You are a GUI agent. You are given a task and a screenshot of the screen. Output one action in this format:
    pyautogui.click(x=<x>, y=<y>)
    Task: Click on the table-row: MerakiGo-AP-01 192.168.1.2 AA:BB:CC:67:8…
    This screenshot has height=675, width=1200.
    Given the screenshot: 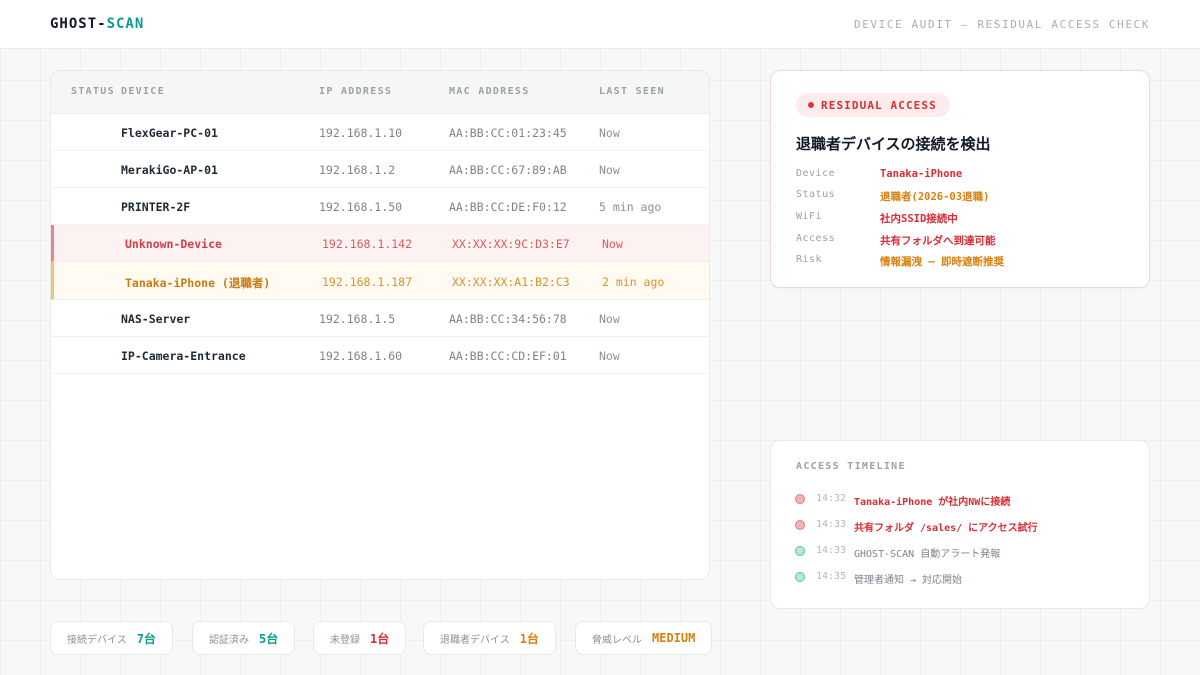 What is the action you would take?
    pyautogui.click(x=380, y=169)
    